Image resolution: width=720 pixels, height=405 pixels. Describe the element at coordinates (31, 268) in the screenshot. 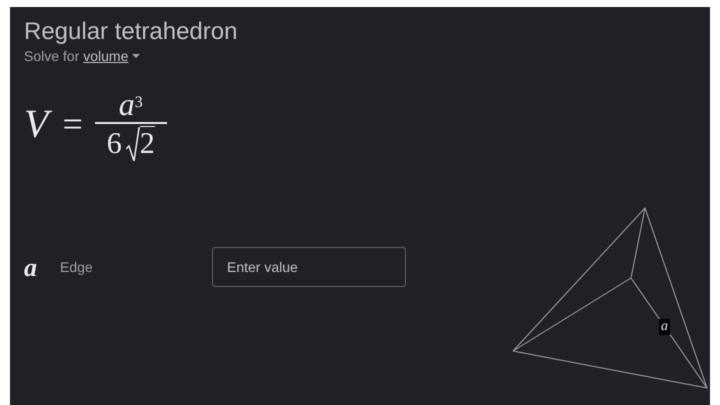

I see `variable-symbol: a` at that location.